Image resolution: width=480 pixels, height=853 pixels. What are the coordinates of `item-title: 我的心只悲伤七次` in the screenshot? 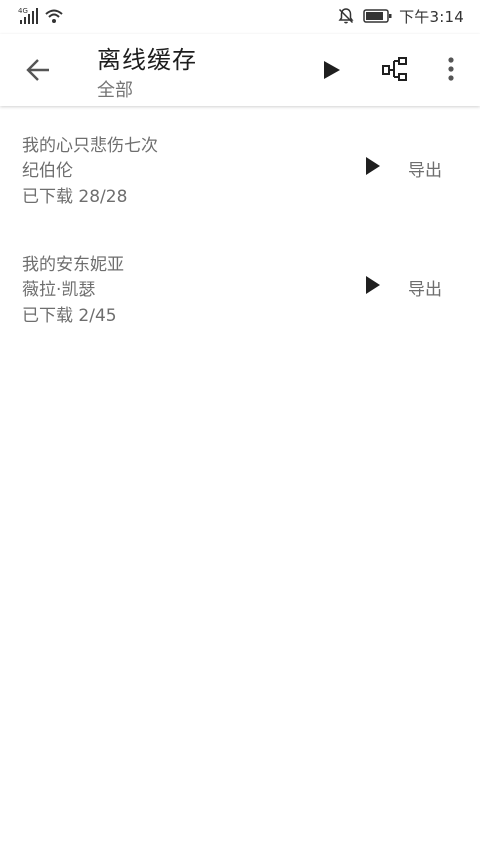 It's located at (90, 146).